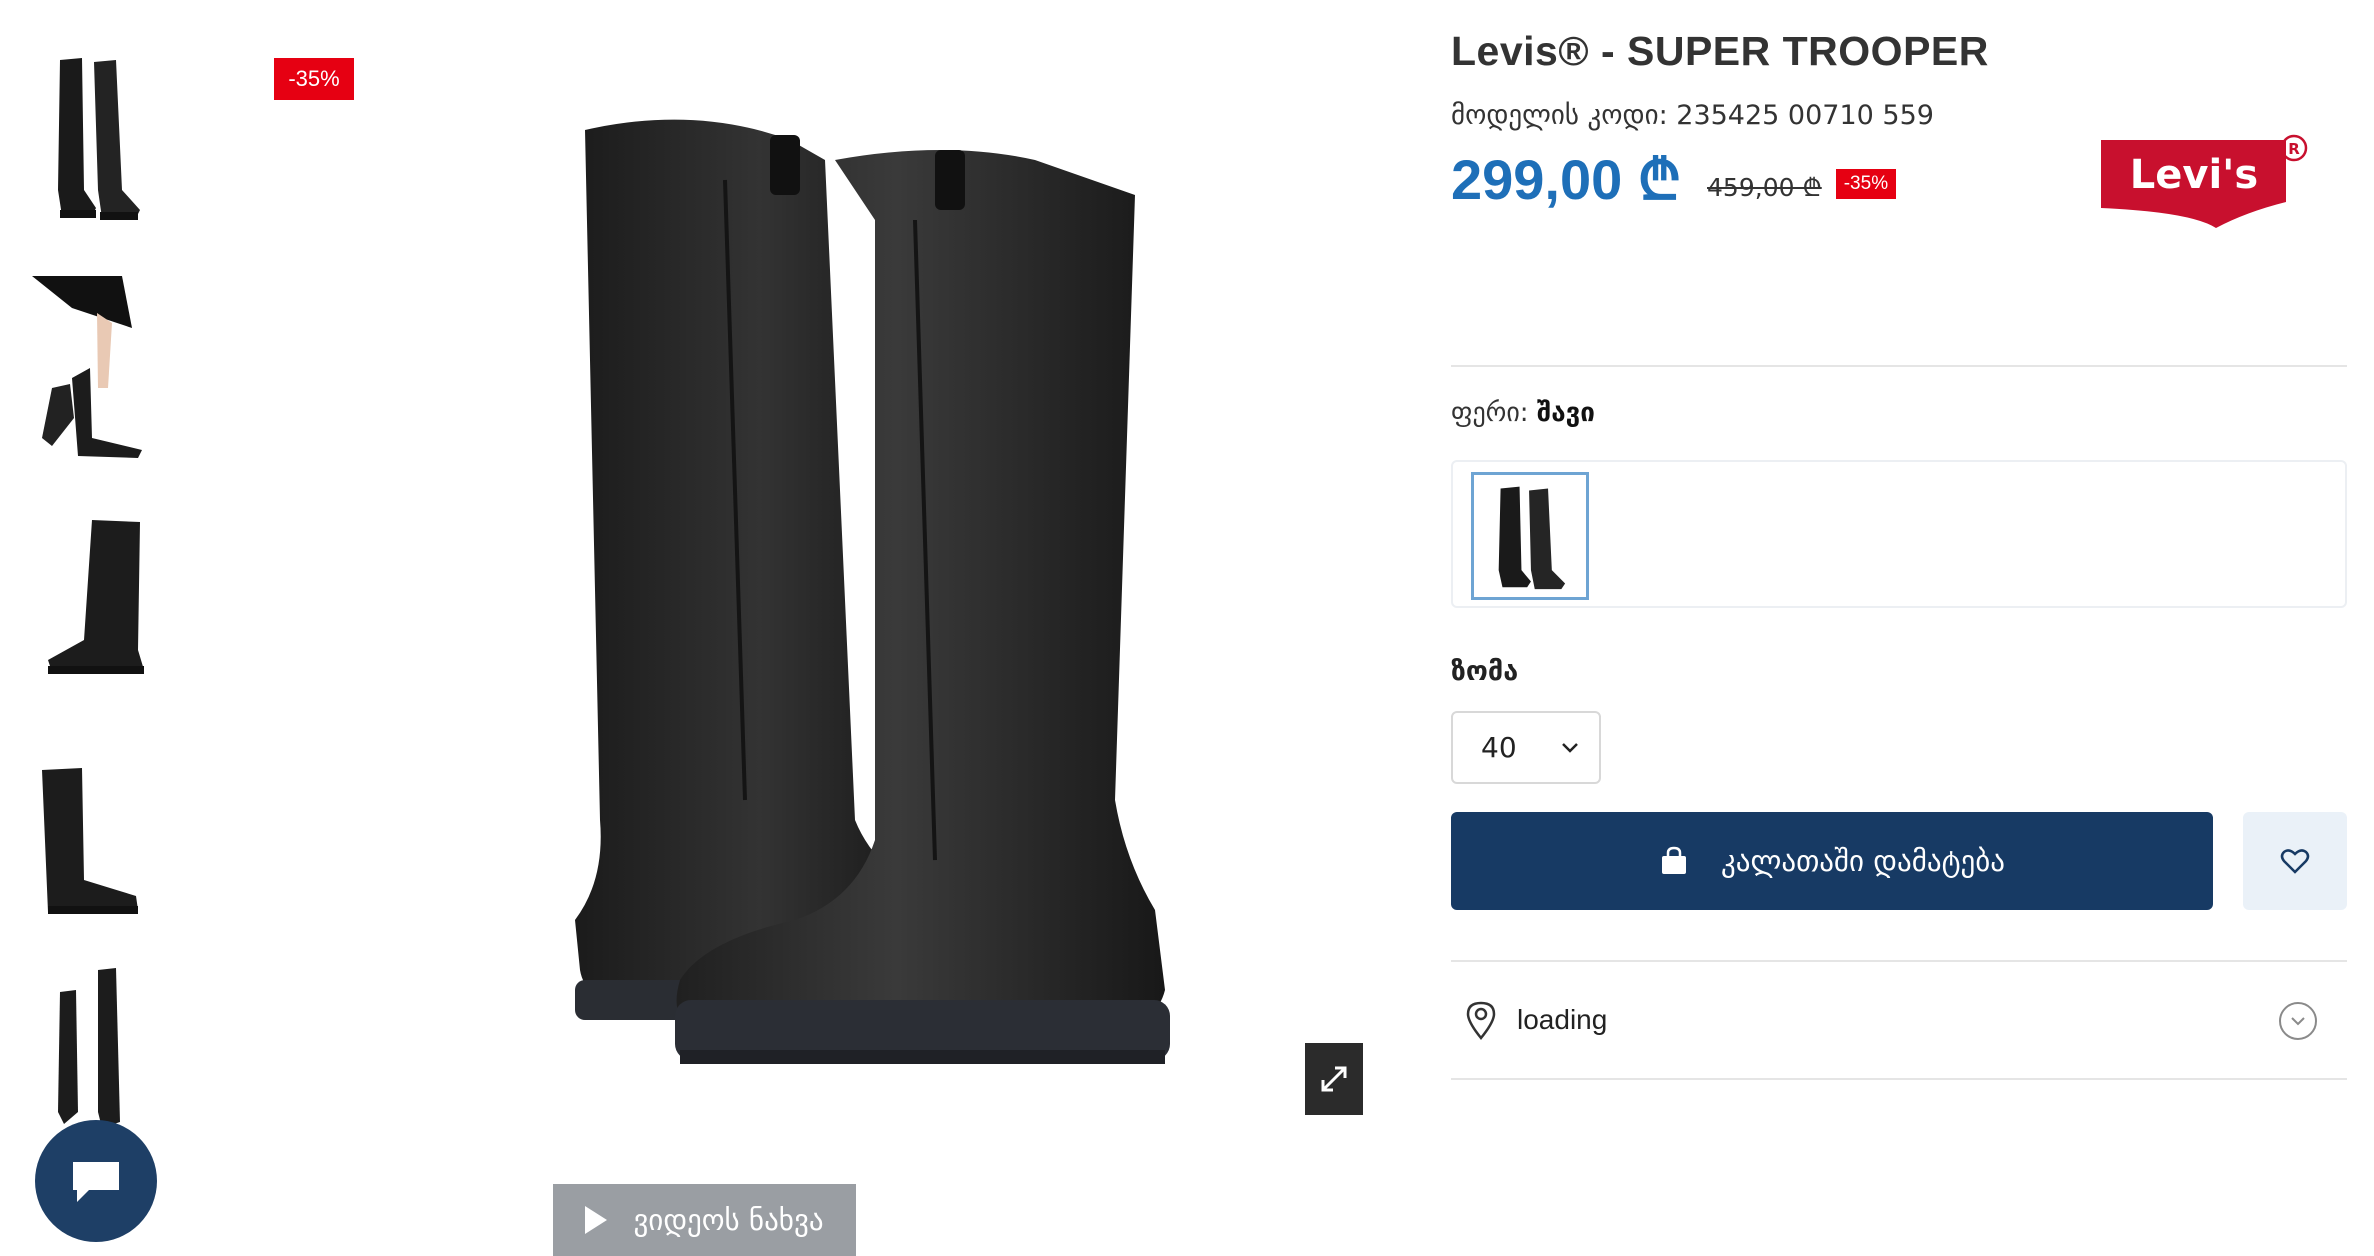 The width and height of the screenshot is (2374, 1256). I want to click on bag-icon, so click(1673, 860).